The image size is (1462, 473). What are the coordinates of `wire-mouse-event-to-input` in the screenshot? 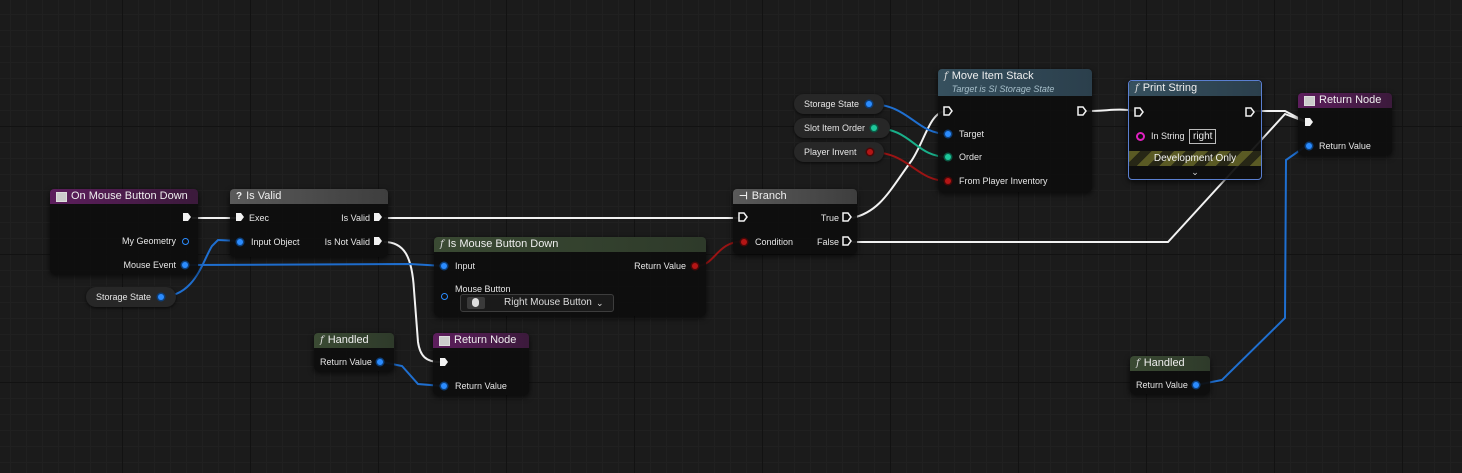 It's located at (315, 264).